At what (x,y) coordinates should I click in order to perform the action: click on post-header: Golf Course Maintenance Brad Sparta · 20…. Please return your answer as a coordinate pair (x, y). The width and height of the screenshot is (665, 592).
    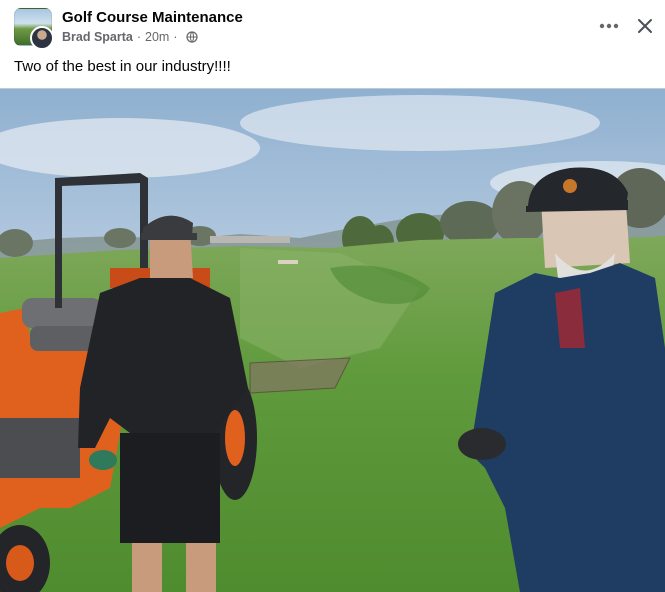
    Looking at the image, I should click on (332, 28).